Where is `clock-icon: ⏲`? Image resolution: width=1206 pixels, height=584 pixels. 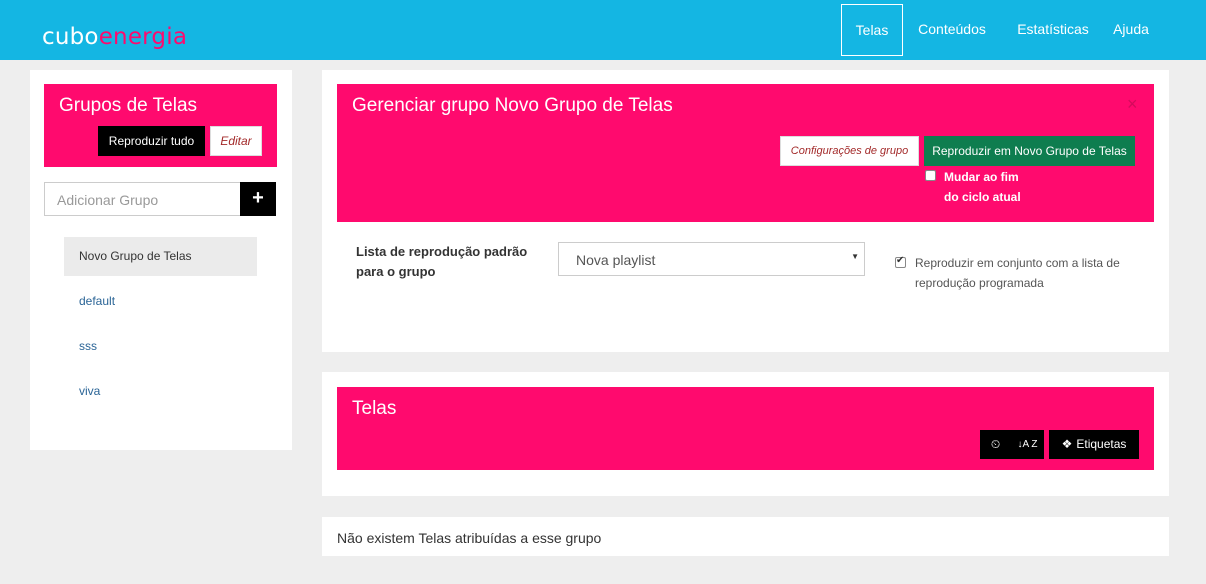 clock-icon: ⏲ is located at coordinates (995, 444).